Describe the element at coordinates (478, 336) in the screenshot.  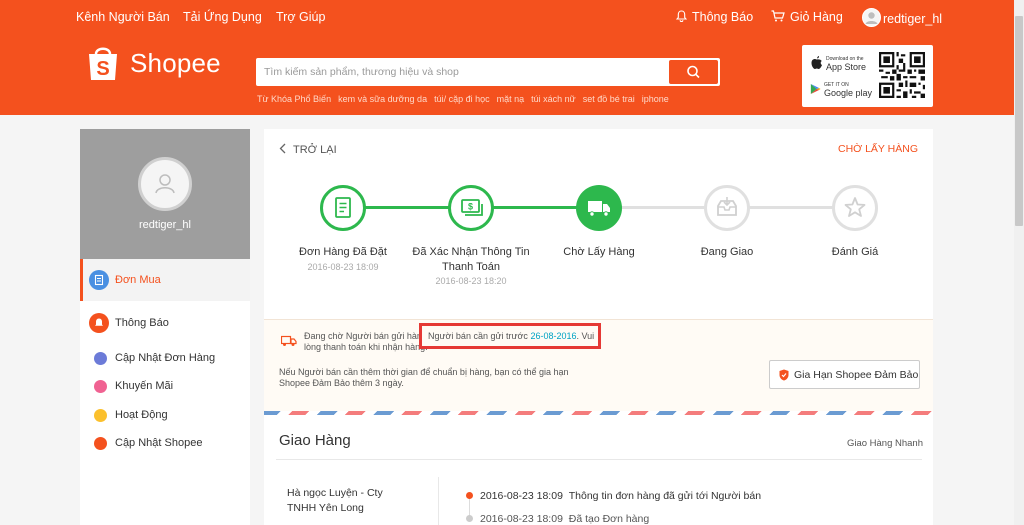
I see `ship-deadline-prefix: Người bán cần gửi trước` at that location.